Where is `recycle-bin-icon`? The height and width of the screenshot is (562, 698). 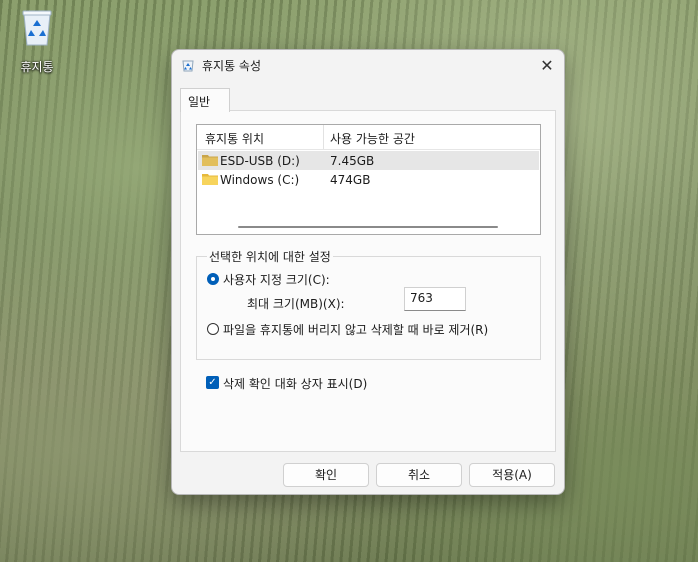
recycle-bin-icon is located at coordinates (37, 27).